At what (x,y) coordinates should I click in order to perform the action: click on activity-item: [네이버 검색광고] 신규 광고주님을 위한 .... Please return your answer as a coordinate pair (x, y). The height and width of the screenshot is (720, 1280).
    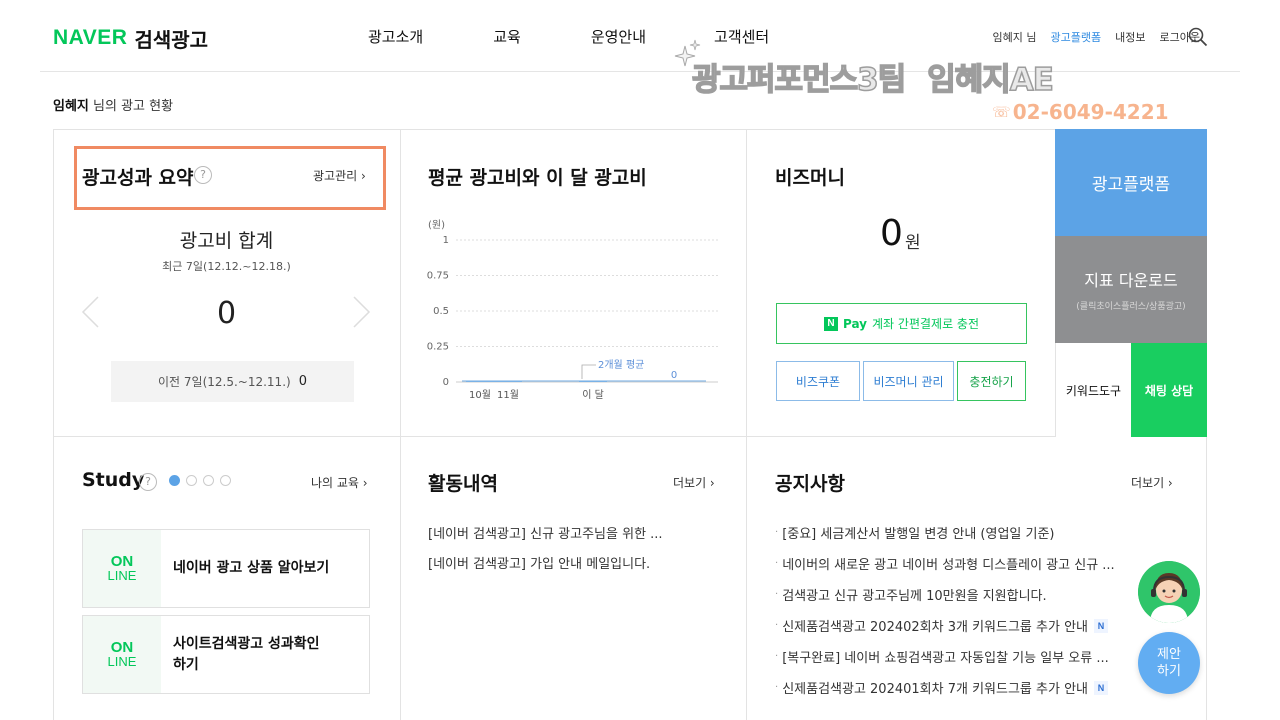
    Looking at the image, I should click on (545, 532).